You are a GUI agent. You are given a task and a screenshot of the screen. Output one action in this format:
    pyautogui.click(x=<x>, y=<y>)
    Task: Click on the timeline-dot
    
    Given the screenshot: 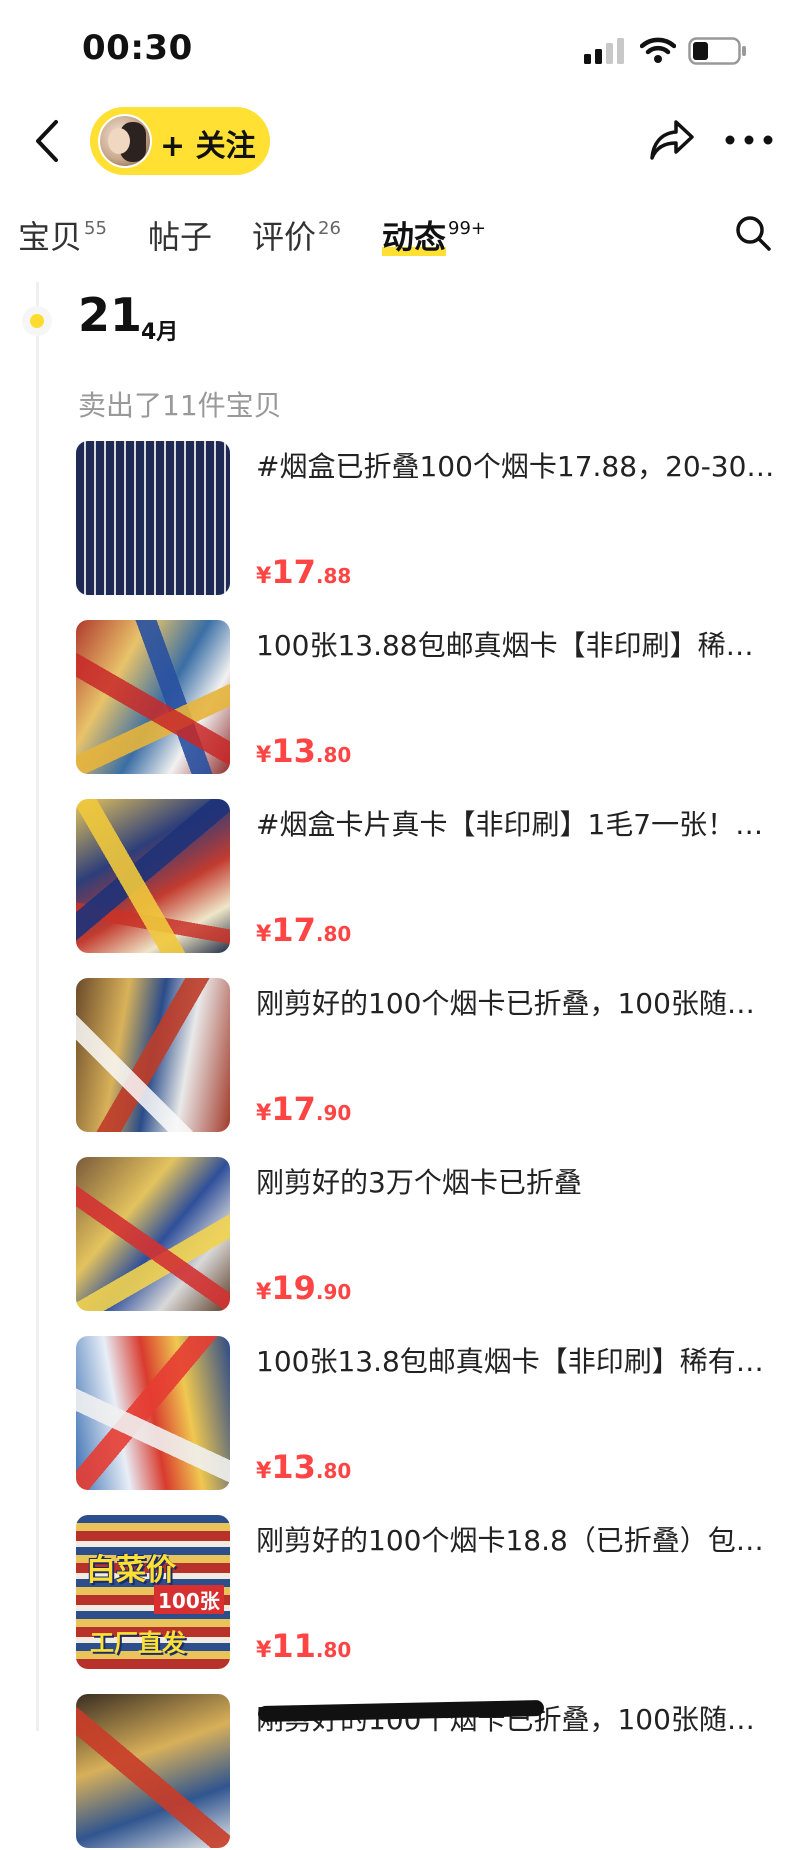 What is the action you would take?
    pyautogui.click(x=37, y=321)
    